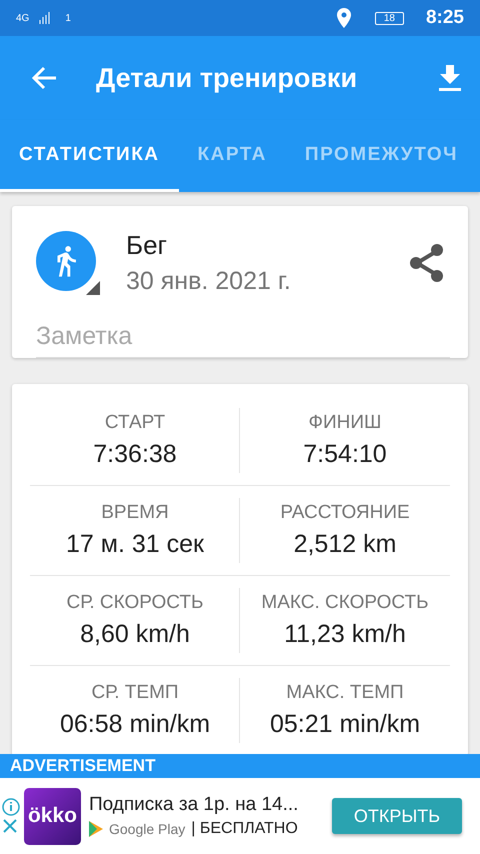 This screenshot has width=480, height=854. What do you see at coordinates (345, 544) in the screenshot?
I see `stat-value: 2,512 km` at bounding box center [345, 544].